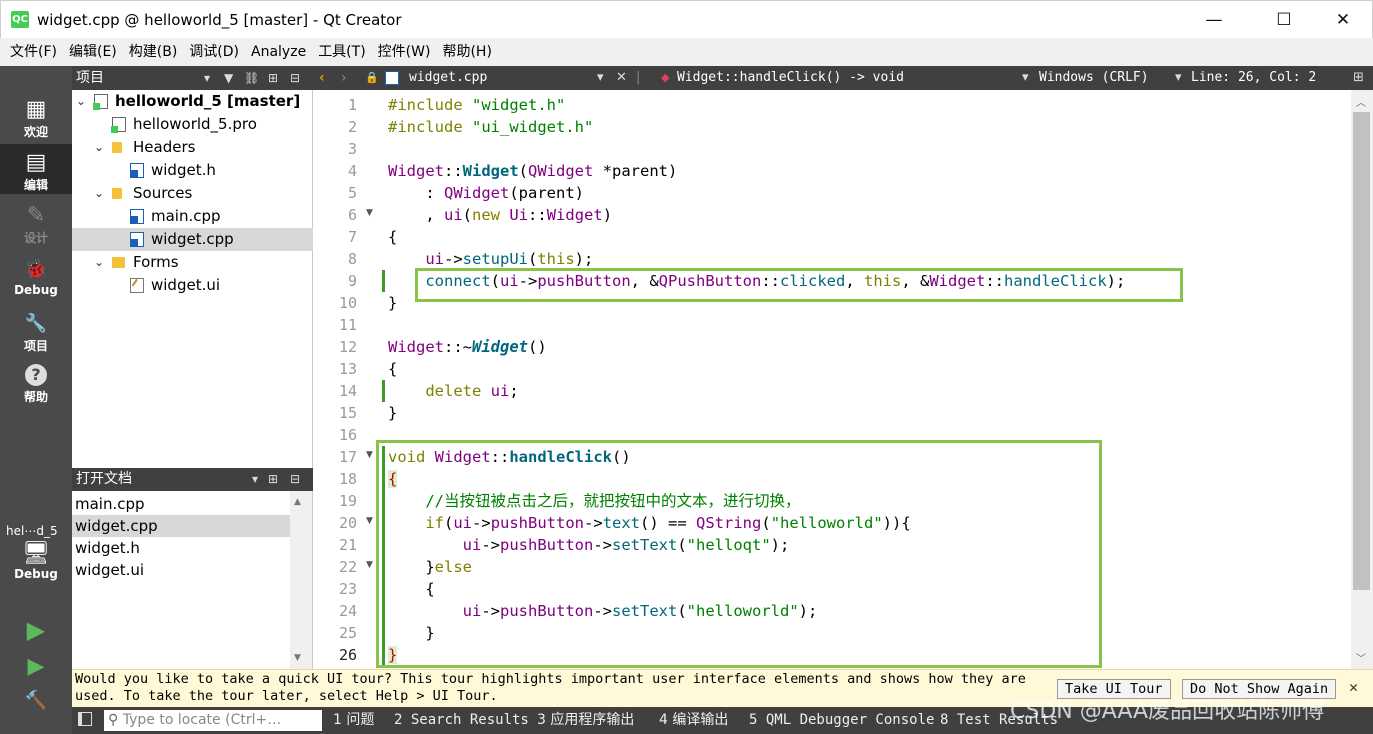  What do you see at coordinates (36, 700) in the screenshot?
I see `build-button: 🔨` at bounding box center [36, 700].